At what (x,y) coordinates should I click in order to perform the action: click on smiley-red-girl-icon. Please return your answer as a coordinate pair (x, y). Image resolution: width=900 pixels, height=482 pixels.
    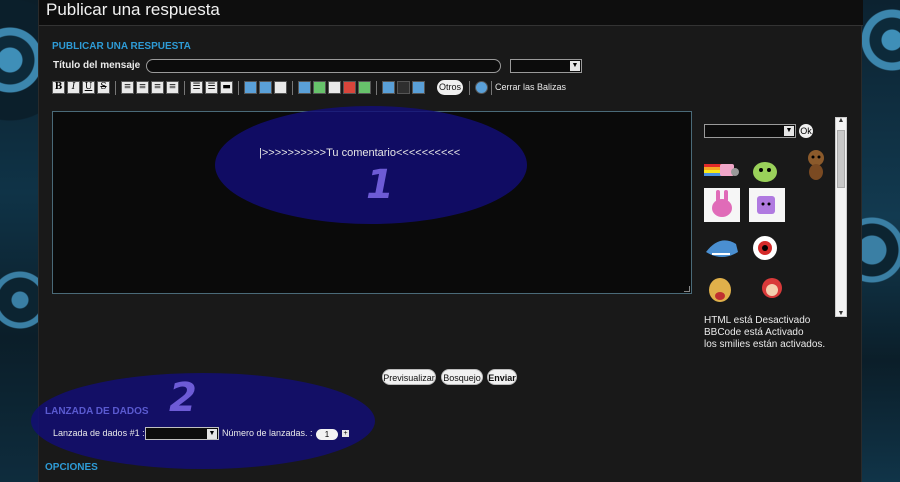
    Looking at the image, I should click on (775, 291).